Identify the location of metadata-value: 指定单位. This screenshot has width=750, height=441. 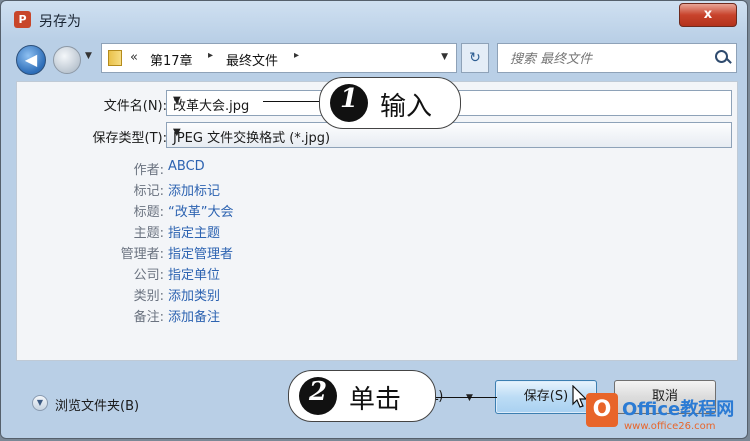
(194, 273).